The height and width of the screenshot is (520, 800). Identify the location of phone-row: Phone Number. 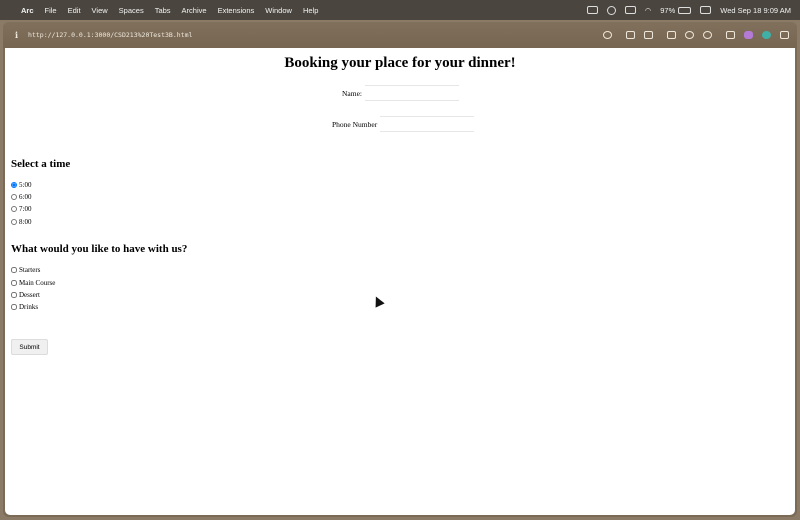
(403, 124).